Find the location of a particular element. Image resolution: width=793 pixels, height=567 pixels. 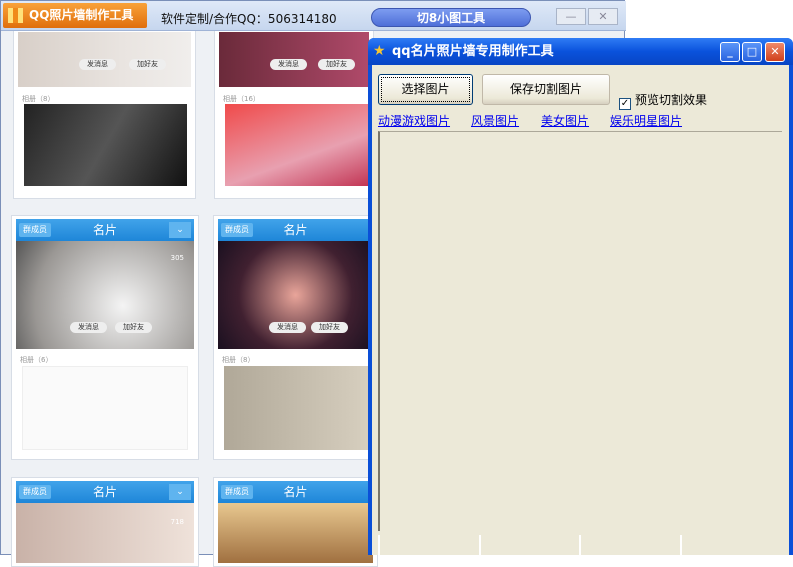

maximize-icon: □ is located at coordinates (752, 52).